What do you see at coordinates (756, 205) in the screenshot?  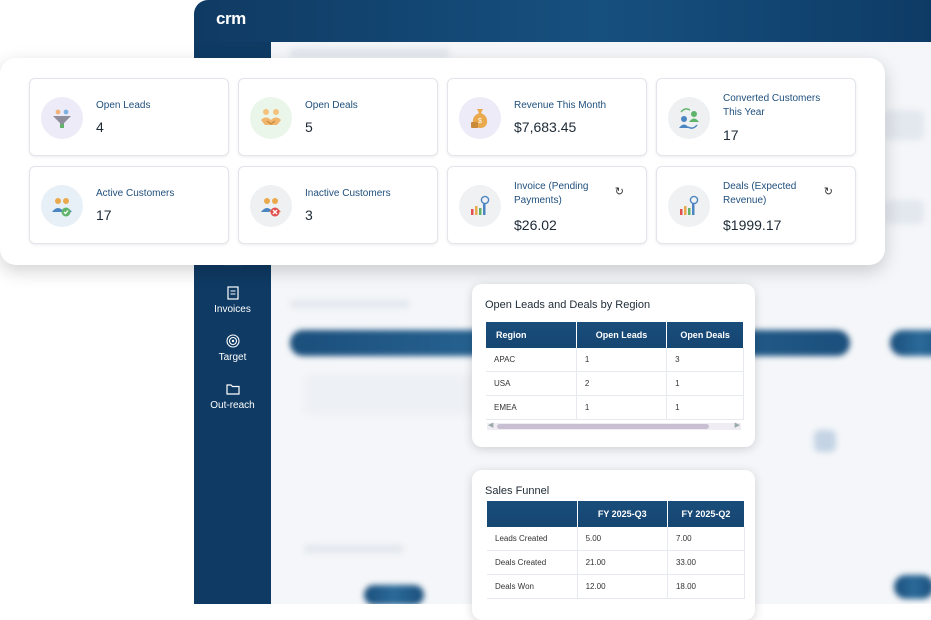 I see `kpi-card-deals-expected-revenue: Deals (Expected Revenue) ↻ $1999.17` at bounding box center [756, 205].